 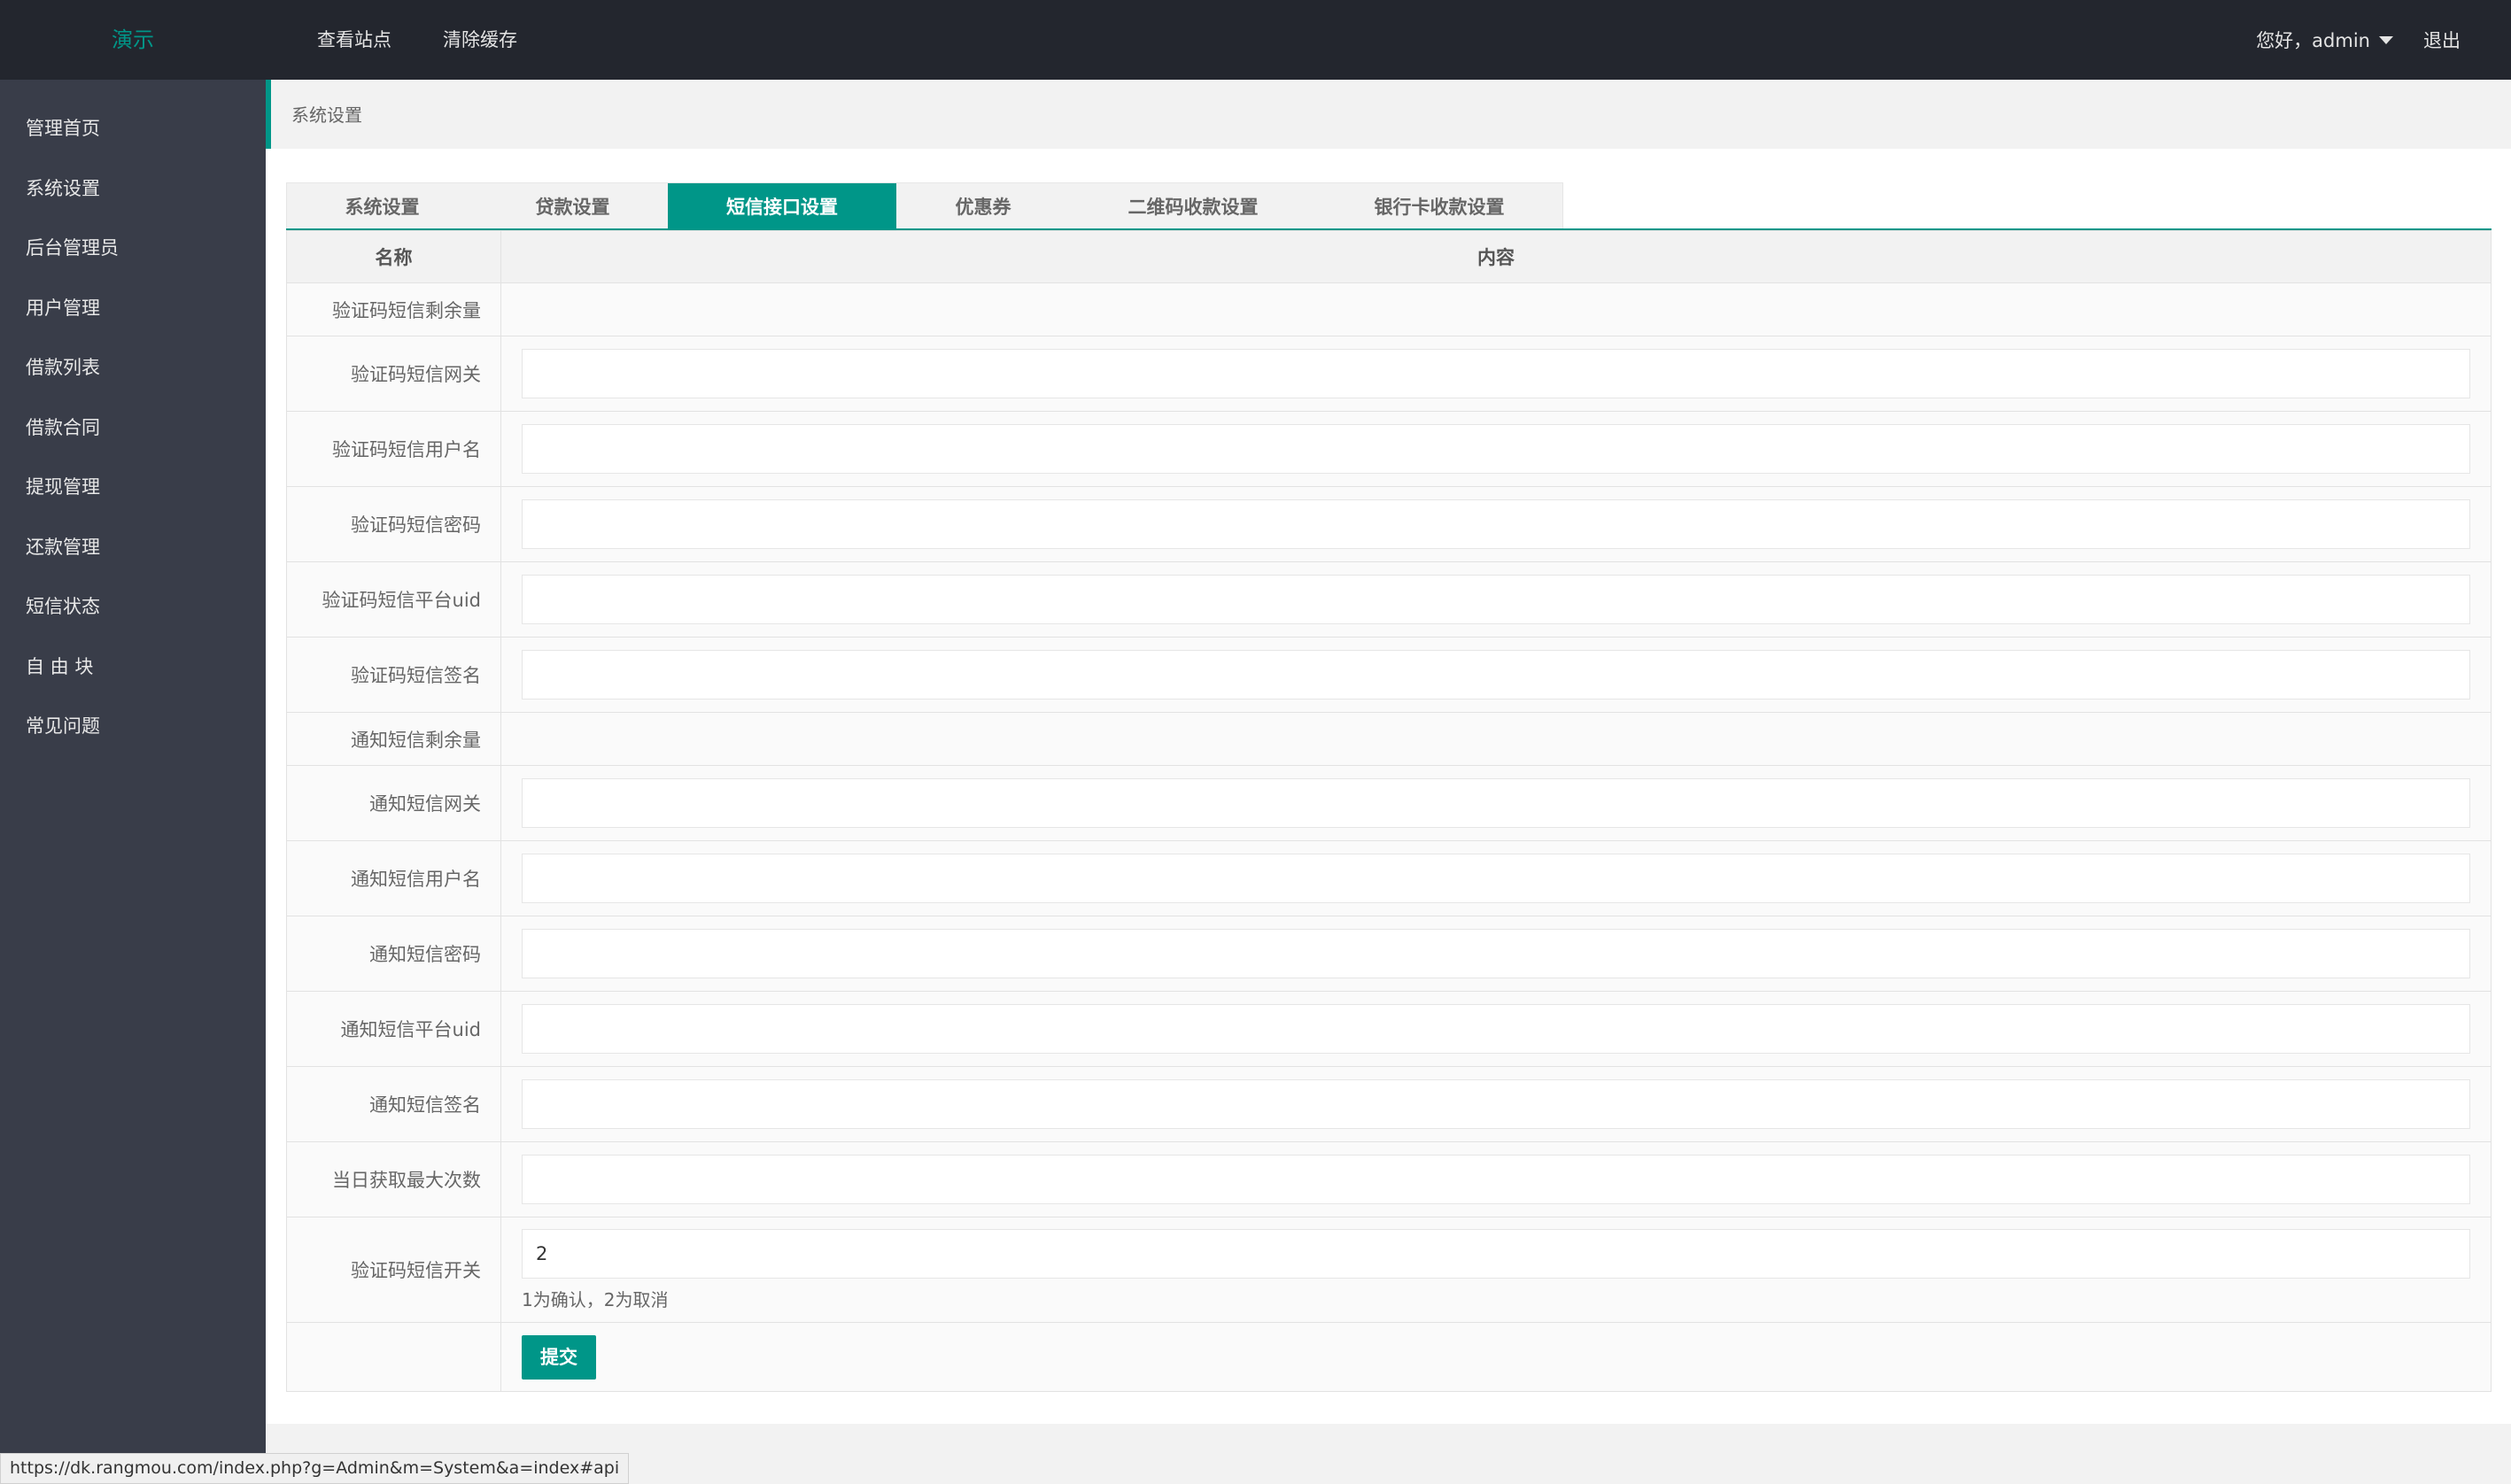 What do you see at coordinates (133, 727) in the screenshot?
I see `sidebar-item-faq: 常见问题` at bounding box center [133, 727].